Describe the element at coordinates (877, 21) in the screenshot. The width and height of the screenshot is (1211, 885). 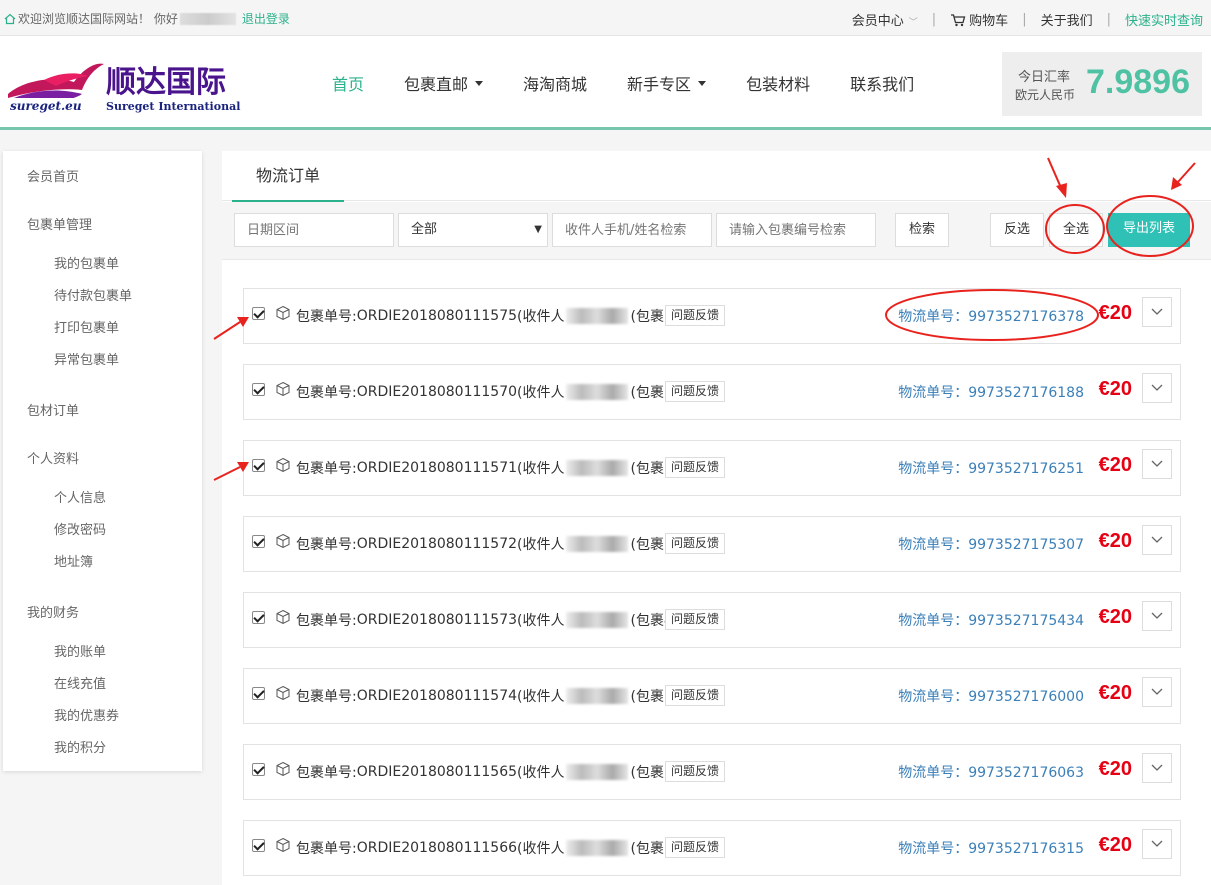
I see `member-center-label: 会员中心` at that location.